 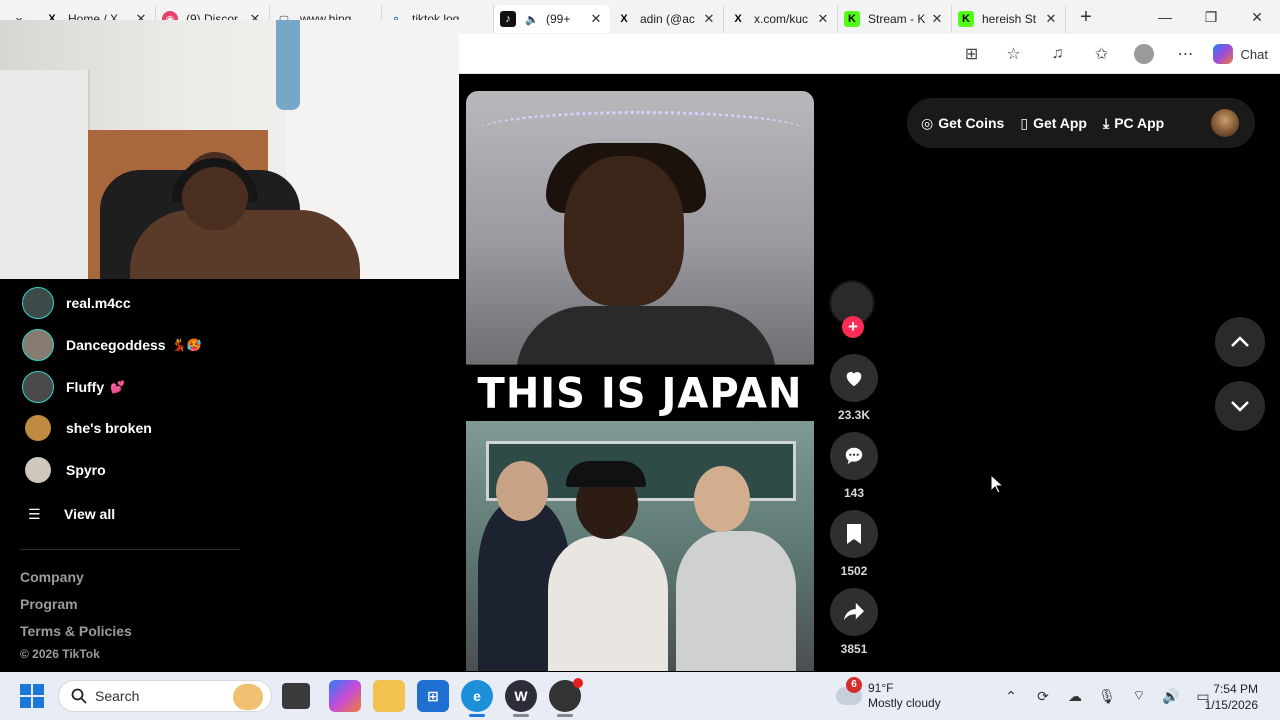 What do you see at coordinates (1231, 697) in the screenshot?
I see `taskbar-clock: 7:54 PM 1/15/2026` at bounding box center [1231, 697].